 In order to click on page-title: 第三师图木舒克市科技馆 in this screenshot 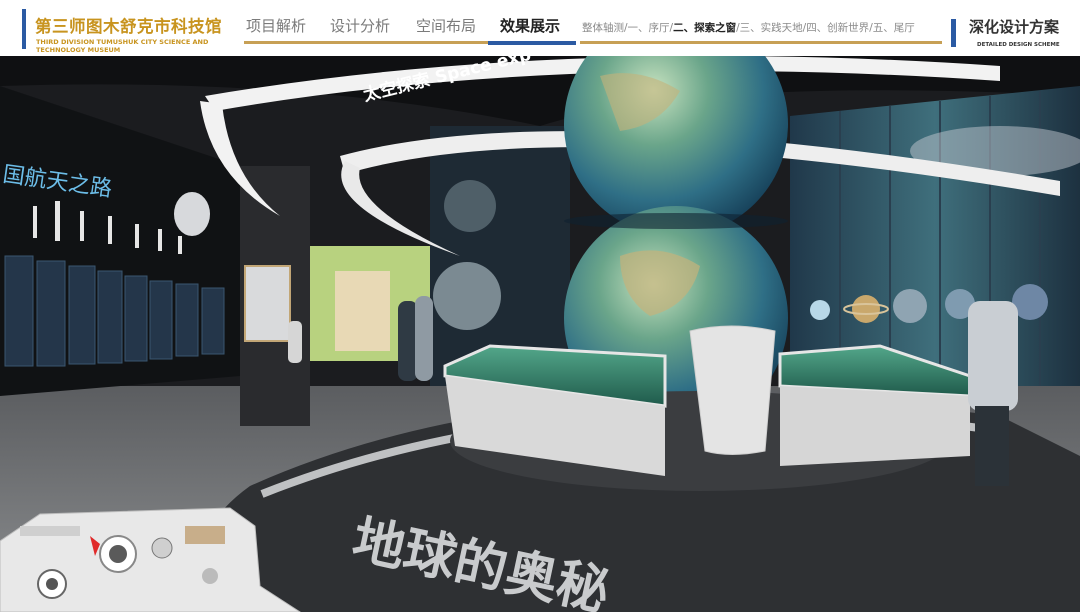, I will do `click(128, 26)`.